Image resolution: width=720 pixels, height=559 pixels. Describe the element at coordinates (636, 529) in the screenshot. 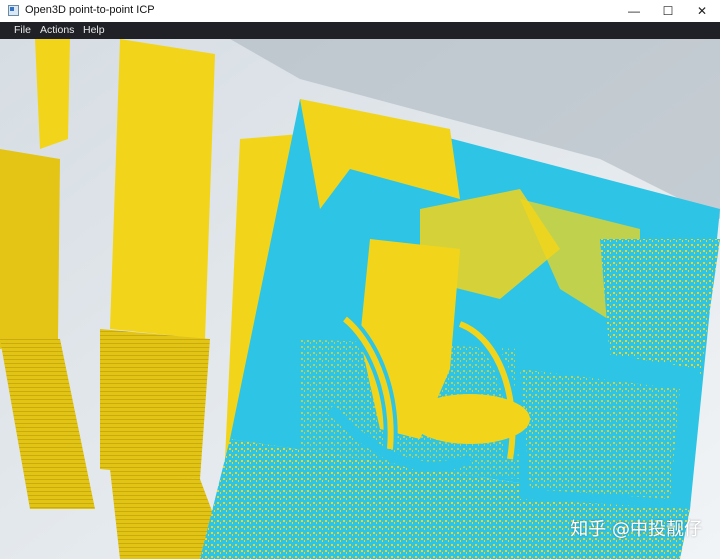

I see `watermark-text: 知乎 @中投靓仔` at that location.